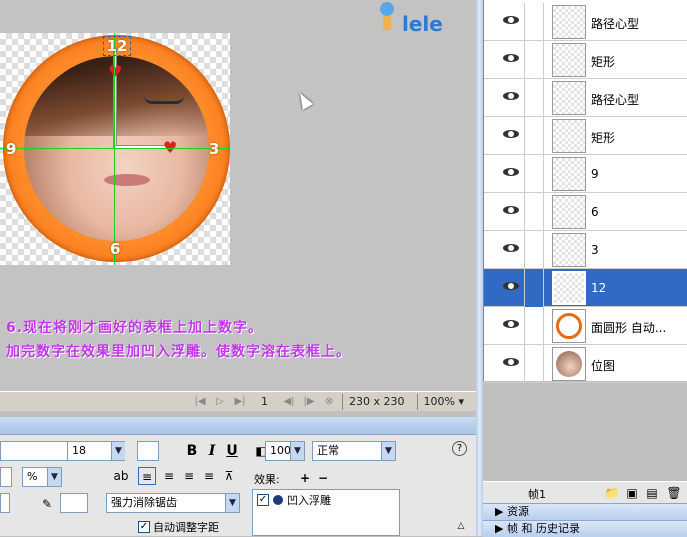 Image resolution: width=687 pixels, height=537 pixels. I want to click on layer-row: 3, so click(585, 250).